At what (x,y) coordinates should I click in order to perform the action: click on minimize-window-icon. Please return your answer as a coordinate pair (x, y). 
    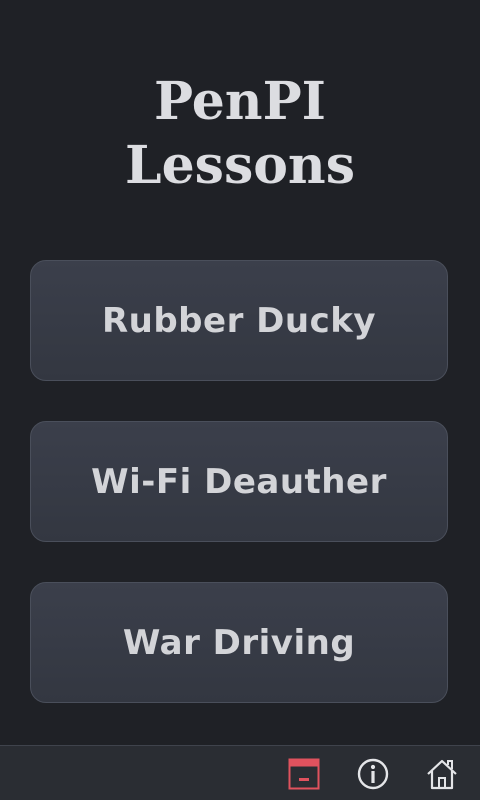
    Looking at the image, I should click on (304, 774).